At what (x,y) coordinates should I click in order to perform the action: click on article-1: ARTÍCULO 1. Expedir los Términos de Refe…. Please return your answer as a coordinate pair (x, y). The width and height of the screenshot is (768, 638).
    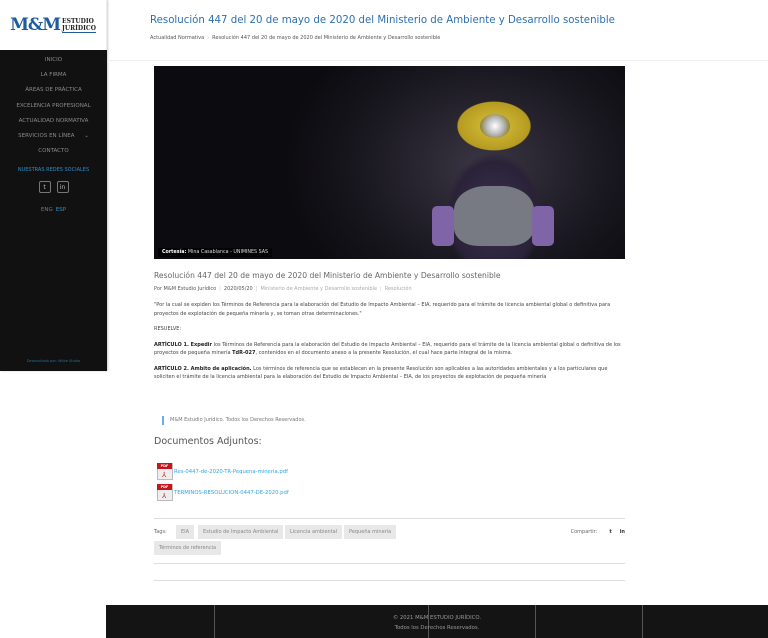
    Looking at the image, I should click on (387, 349).